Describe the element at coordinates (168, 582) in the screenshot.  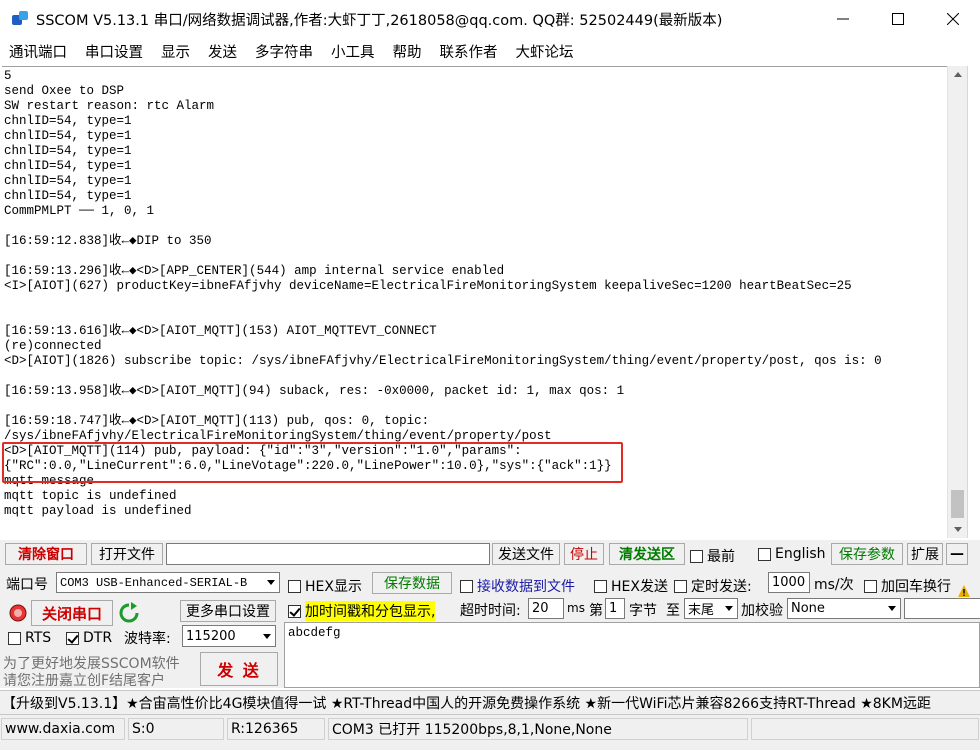
I see `port-select: COM3 USB-Enhanced-SERIAL-B` at that location.